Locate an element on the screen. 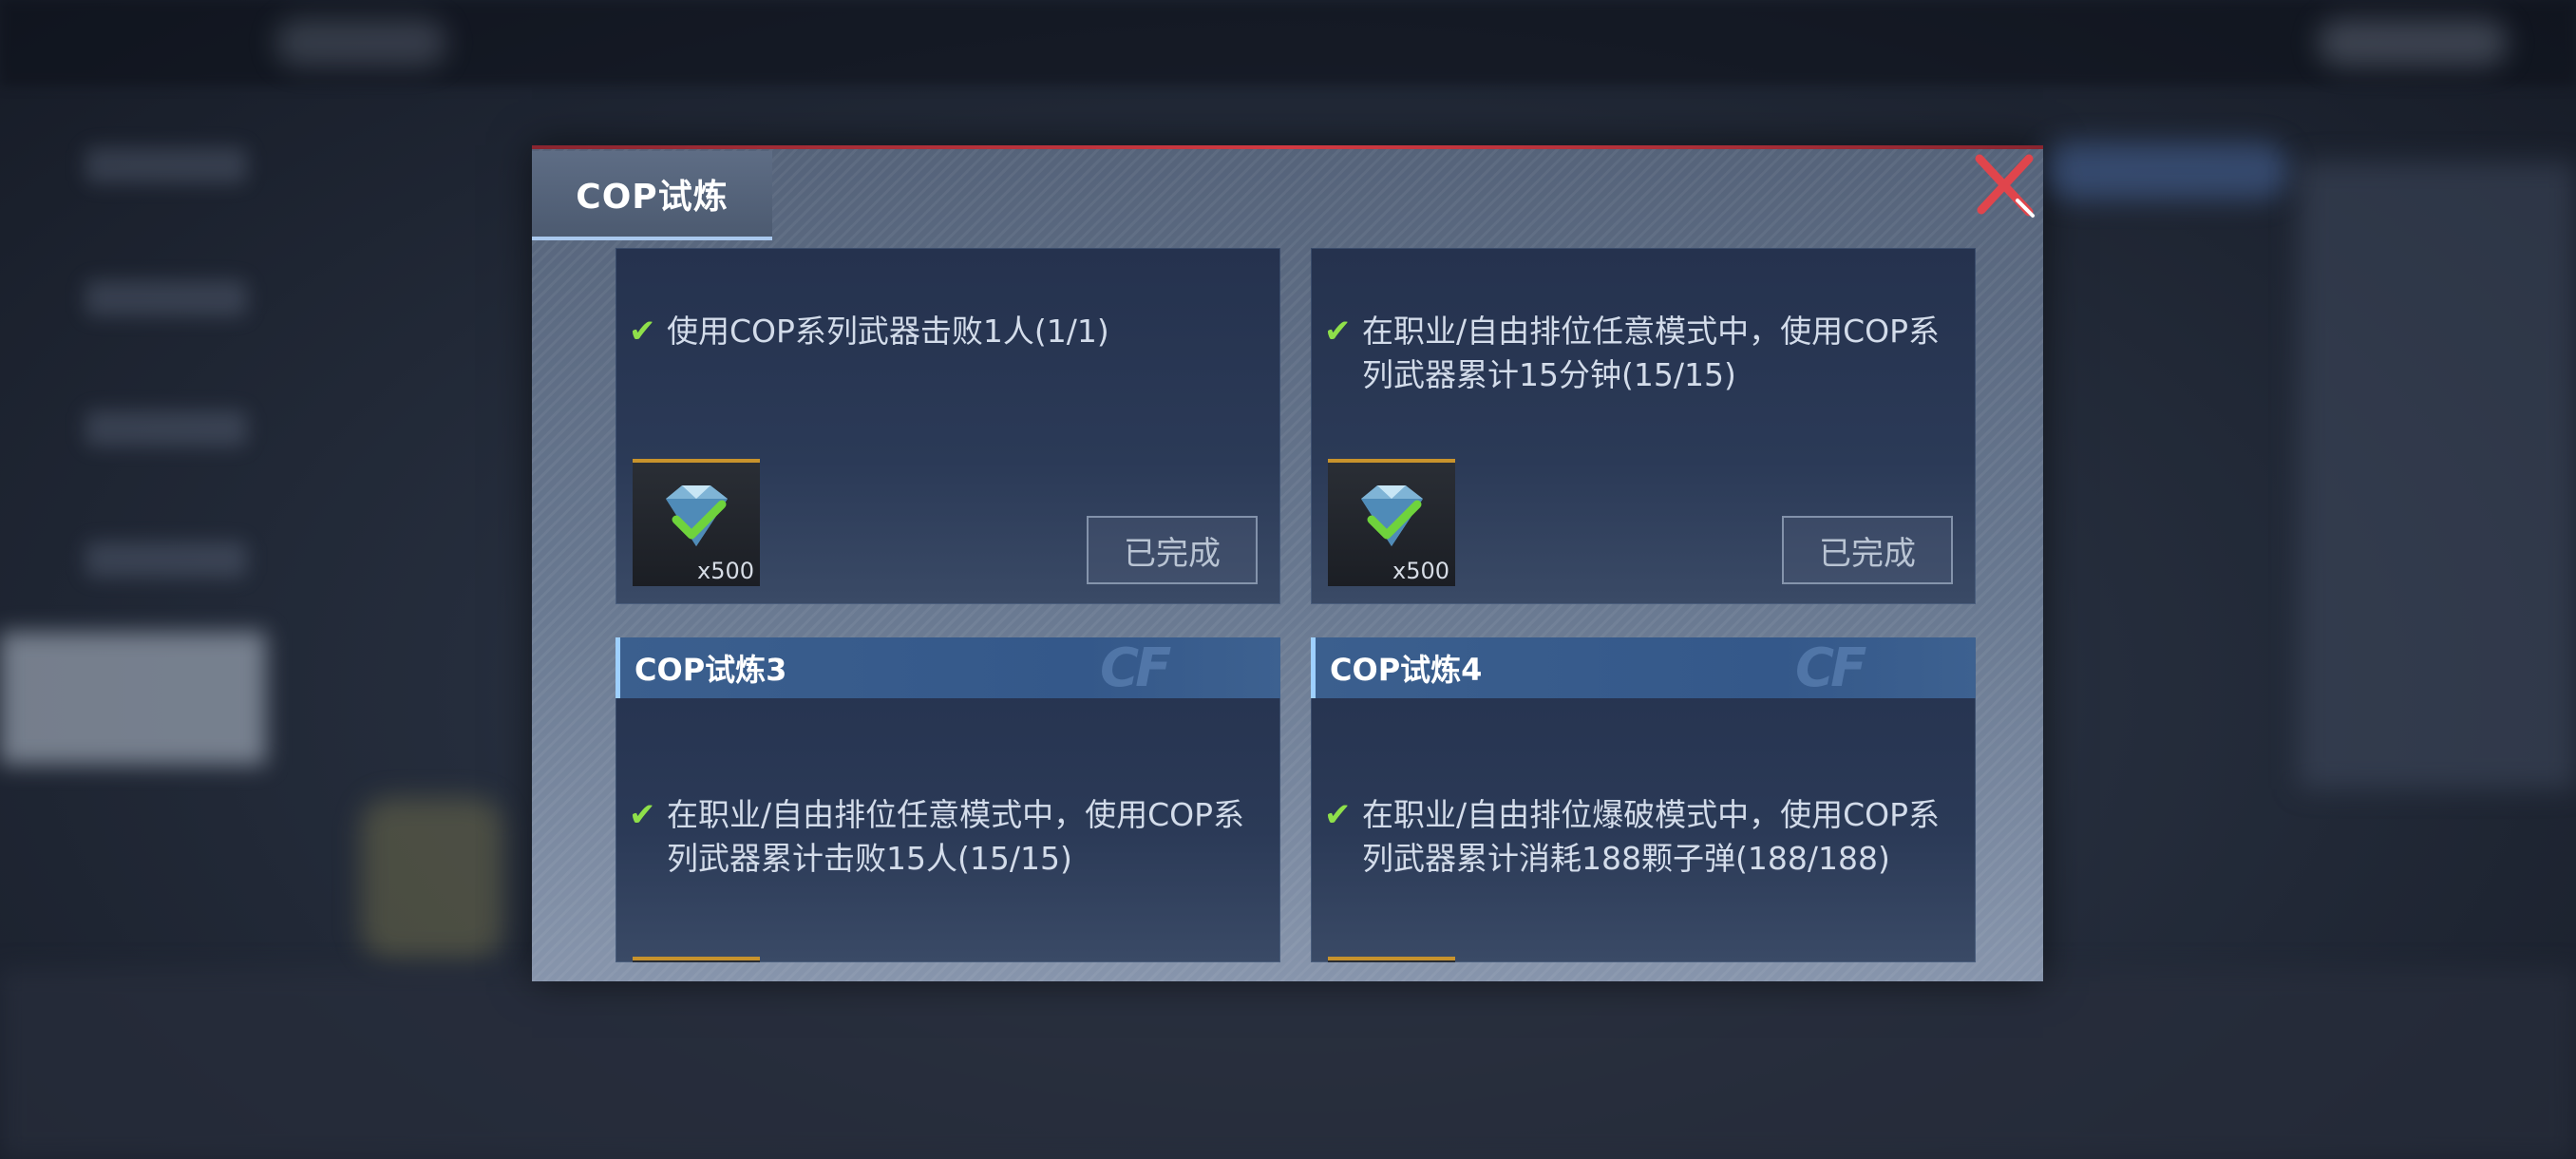 The image size is (2576, 1159). task-line: 列武器累计消耗188颗子弹(188/188) is located at coordinates (1626, 858).